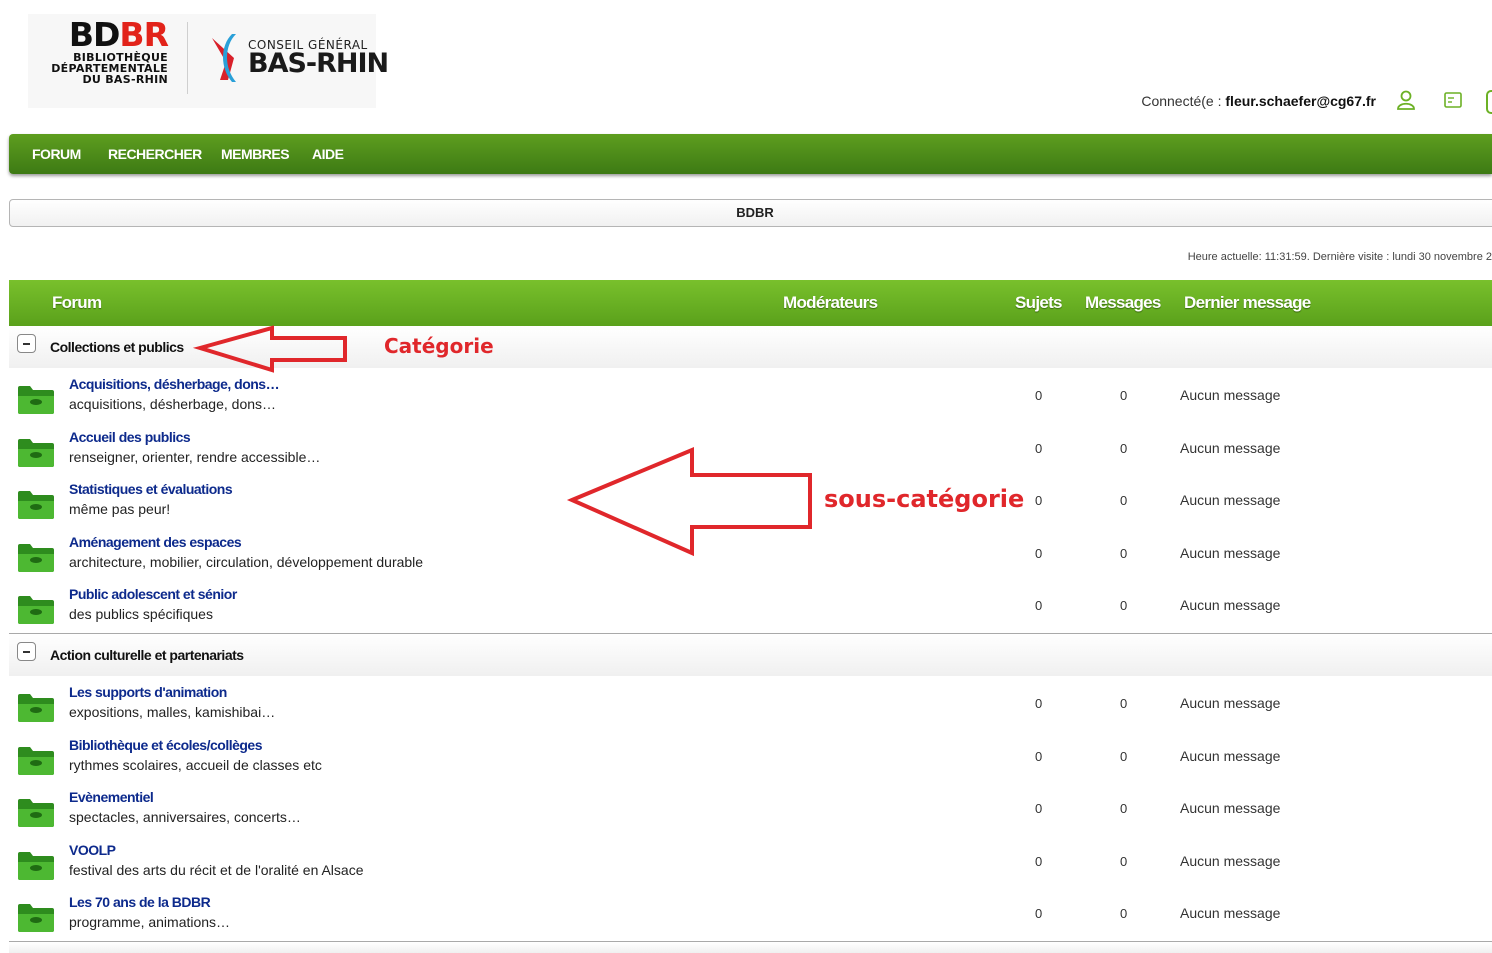 This screenshot has width=1492, height=953. I want to click on nav-aide: AIDE, so click(328, 154).